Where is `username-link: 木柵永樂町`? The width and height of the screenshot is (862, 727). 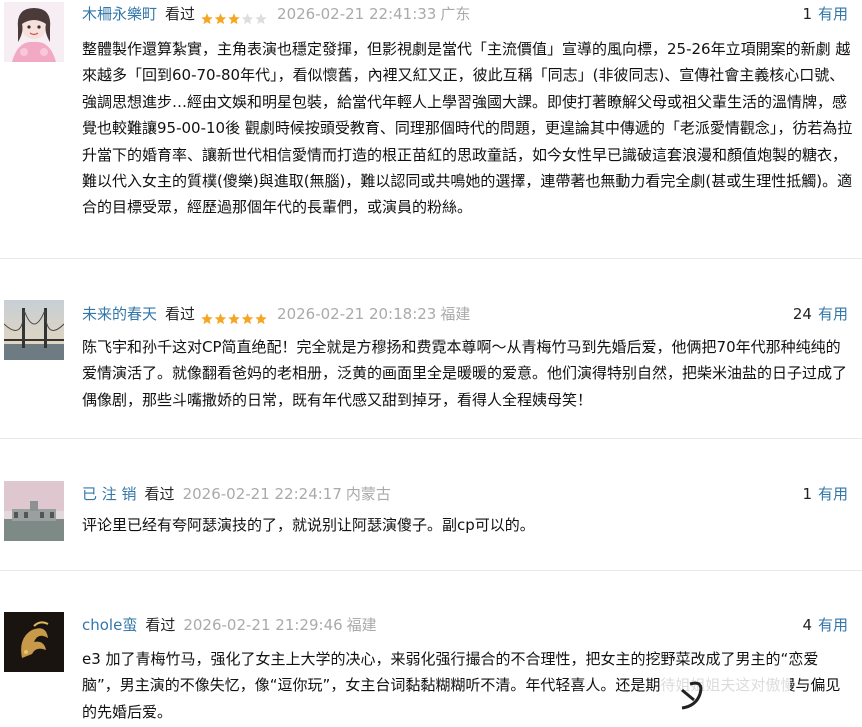
username-link: 木柵永樂町 is located at coordinates (119, 14).